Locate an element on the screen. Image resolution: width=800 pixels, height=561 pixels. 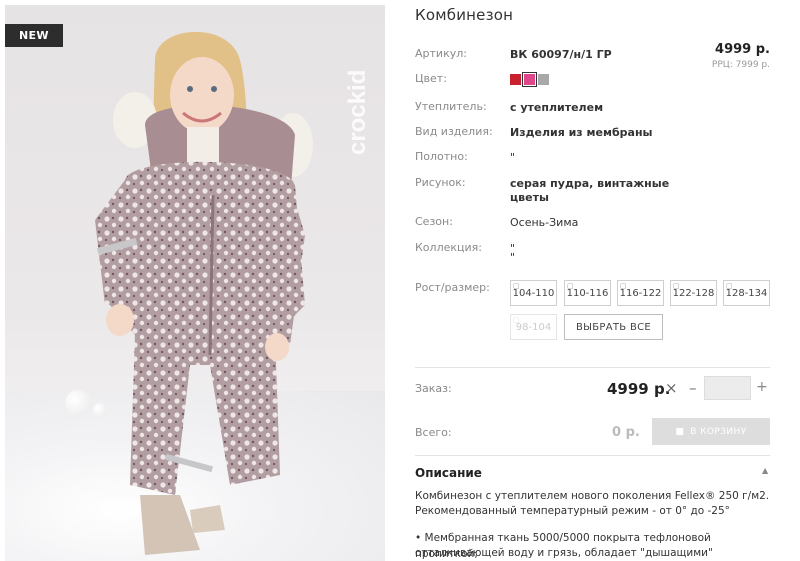
chevron-up-icon: ▲ is located at coordinates (765, 470).